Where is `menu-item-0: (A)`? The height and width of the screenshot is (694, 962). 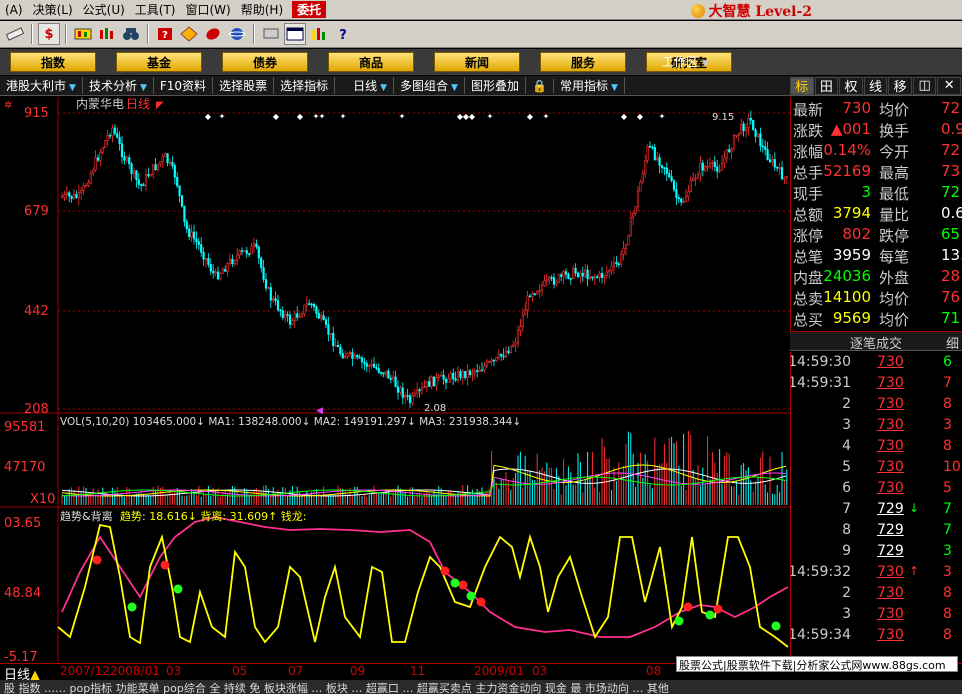 menu-item-0: (A) is located at coordinates (14, 10).